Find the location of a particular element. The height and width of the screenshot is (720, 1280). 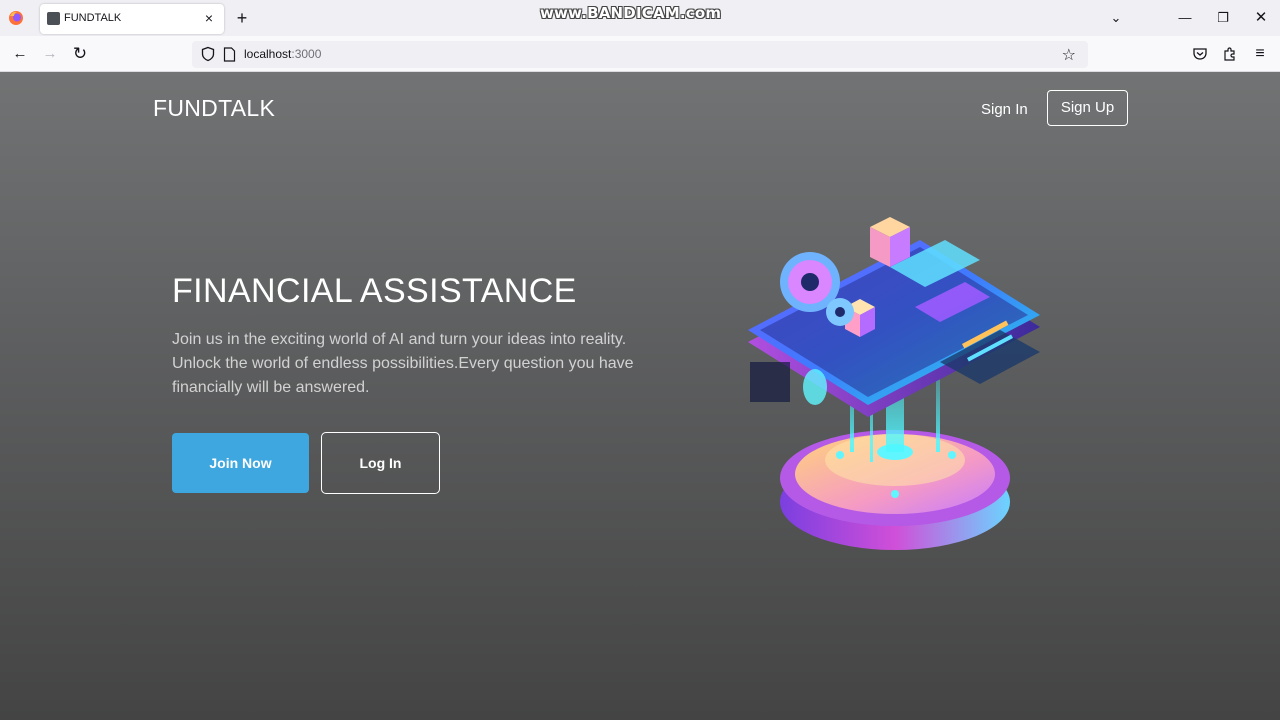

browser-nav-bar: ← → ↻ localhost:3000 ☆ ≡ is located at coordinates (640, 54).